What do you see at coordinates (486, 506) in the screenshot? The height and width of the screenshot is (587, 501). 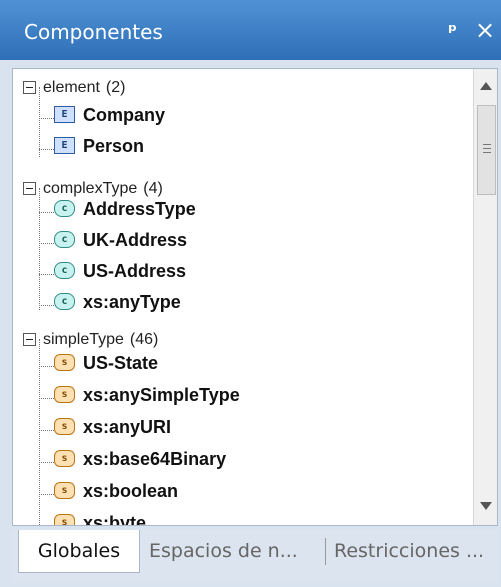 I see `scroll-down-icon` at bounding box center [486, 506].